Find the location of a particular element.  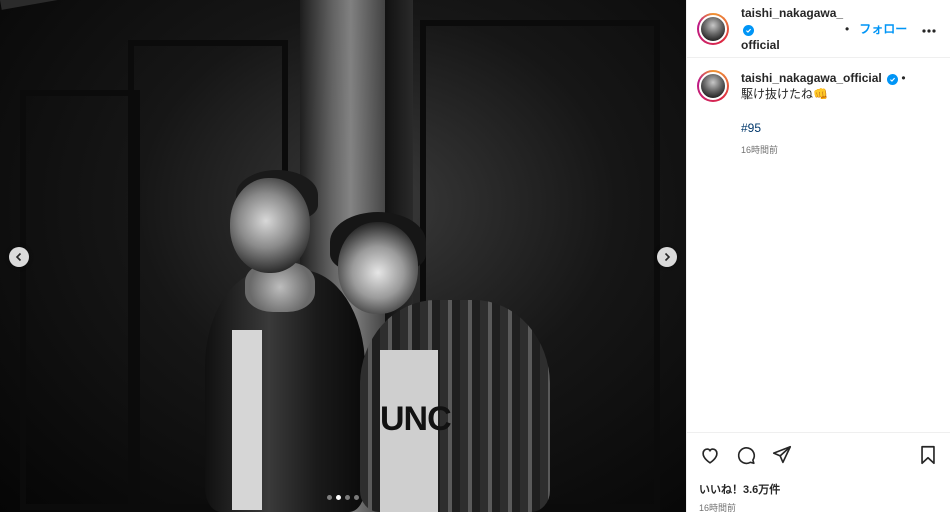

chevron-left-icon is located at coordinates (18, 257).